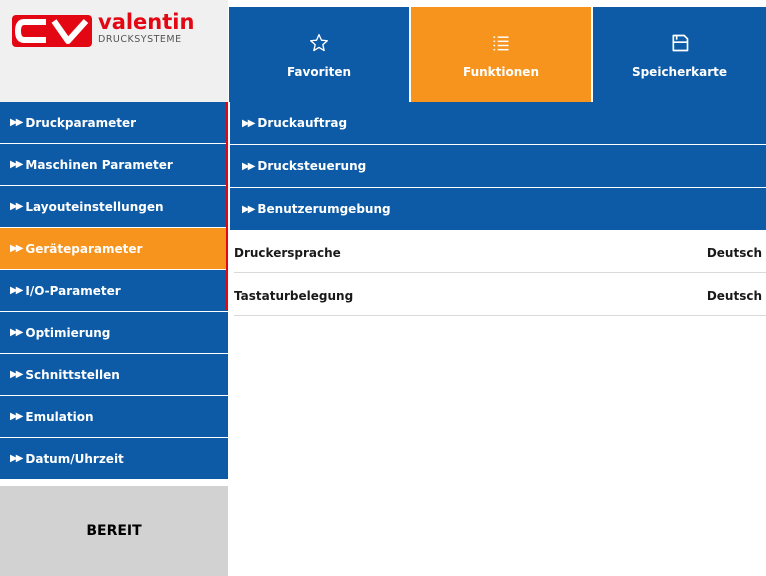 The width and height of the screenshot is (766, 576). I want to click on menu-item-schnittstellen: ▶▶ Schnittstellen, so click(114, 374).